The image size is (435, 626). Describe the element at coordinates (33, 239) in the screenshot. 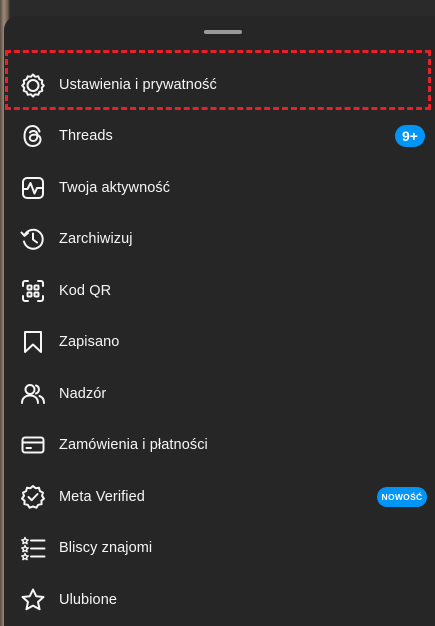

I see `archive-icon` at that location.